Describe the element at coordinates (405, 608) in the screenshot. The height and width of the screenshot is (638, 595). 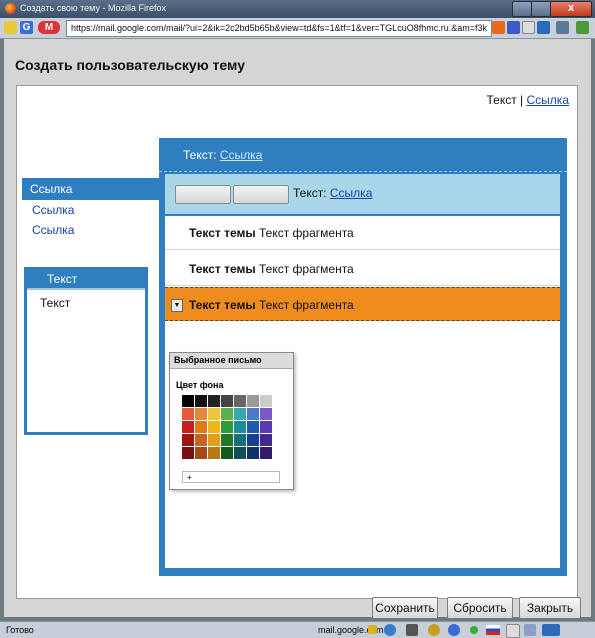
I see `save-button: Сохранить` at that location.